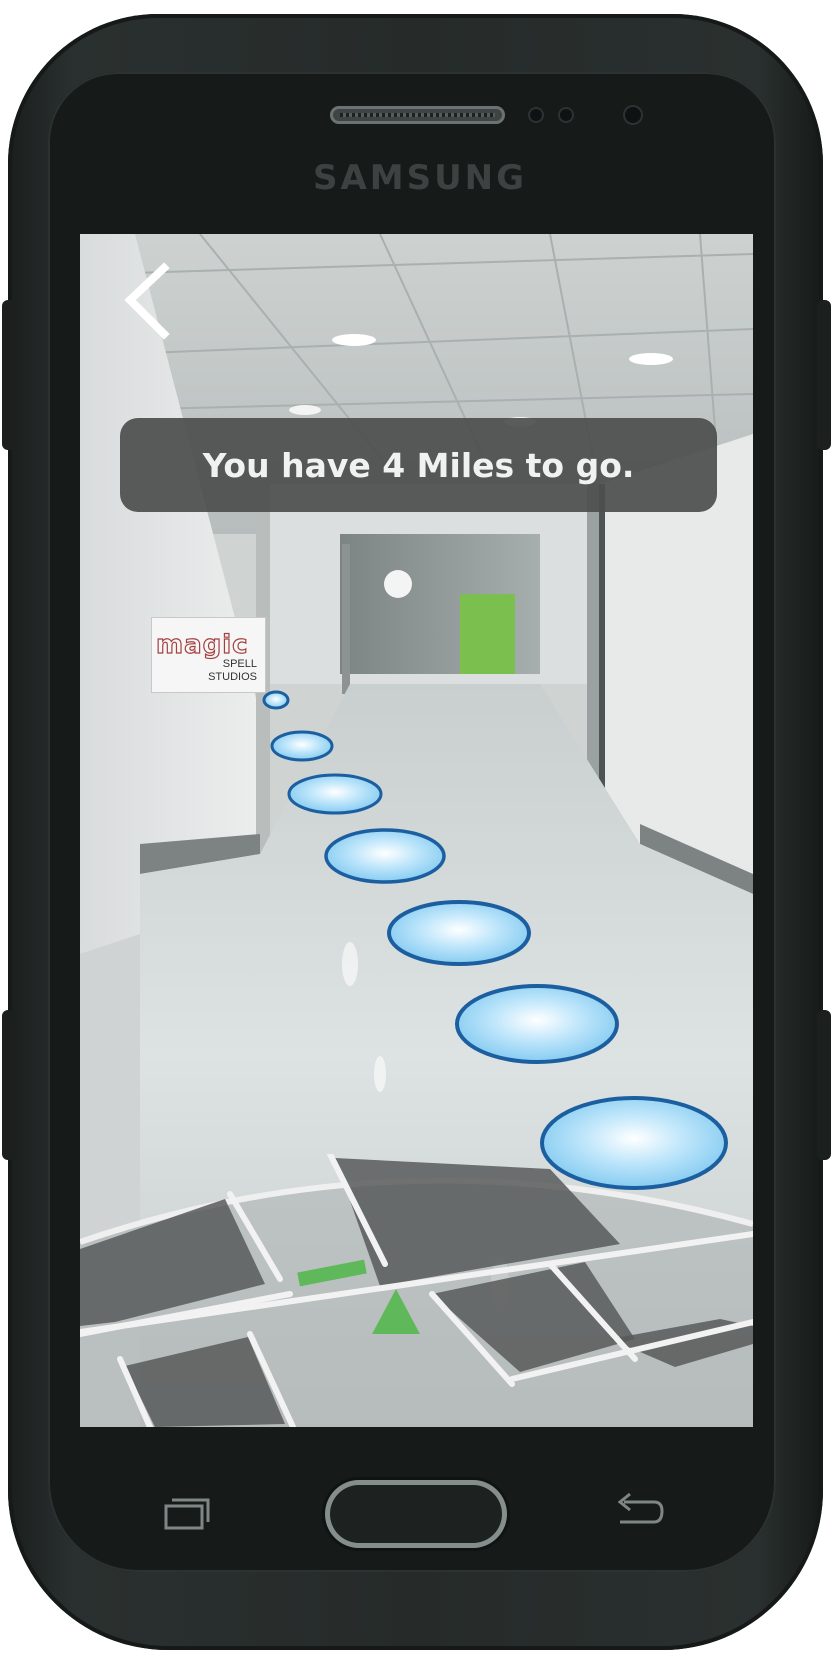 This screenshot has width=833, height=1661. Describe the element at coordinates (239, 664) in the screenshot. I see `sign-line-spell: SPELL` at that location.